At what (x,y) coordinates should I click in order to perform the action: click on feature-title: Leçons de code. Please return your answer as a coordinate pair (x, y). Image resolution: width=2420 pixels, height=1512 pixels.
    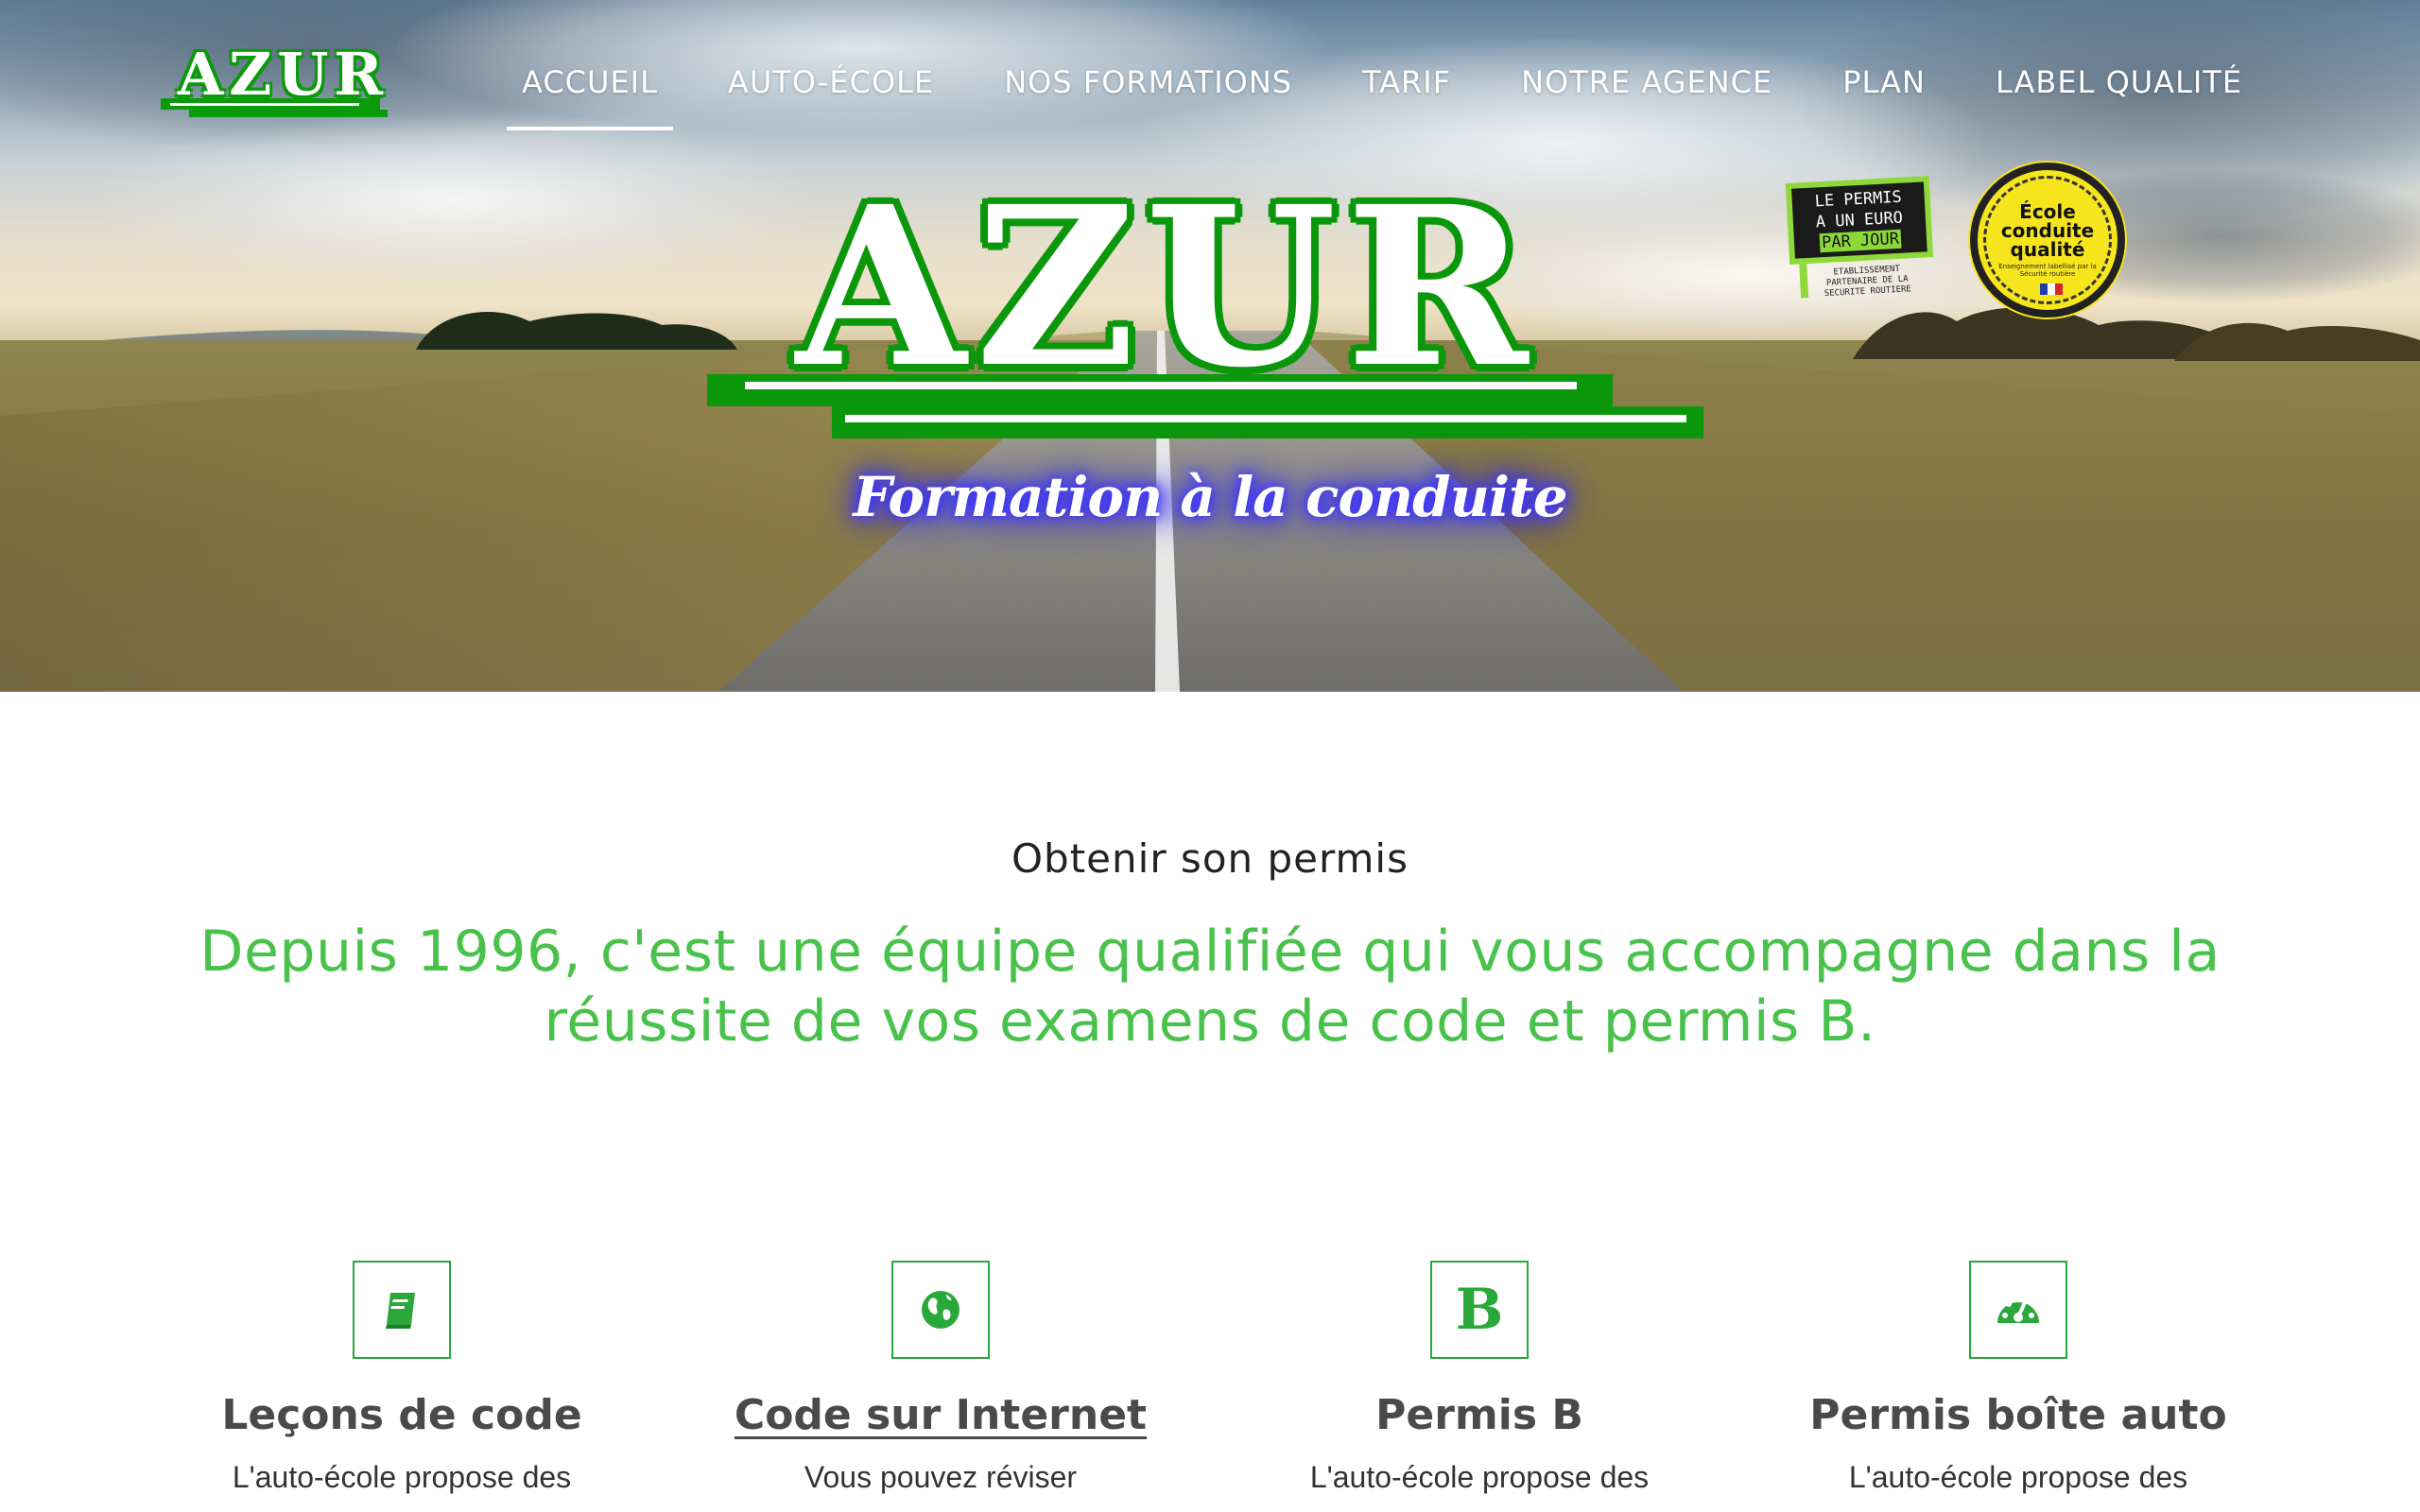
    Looking at the image, I should click on (401, 1415).